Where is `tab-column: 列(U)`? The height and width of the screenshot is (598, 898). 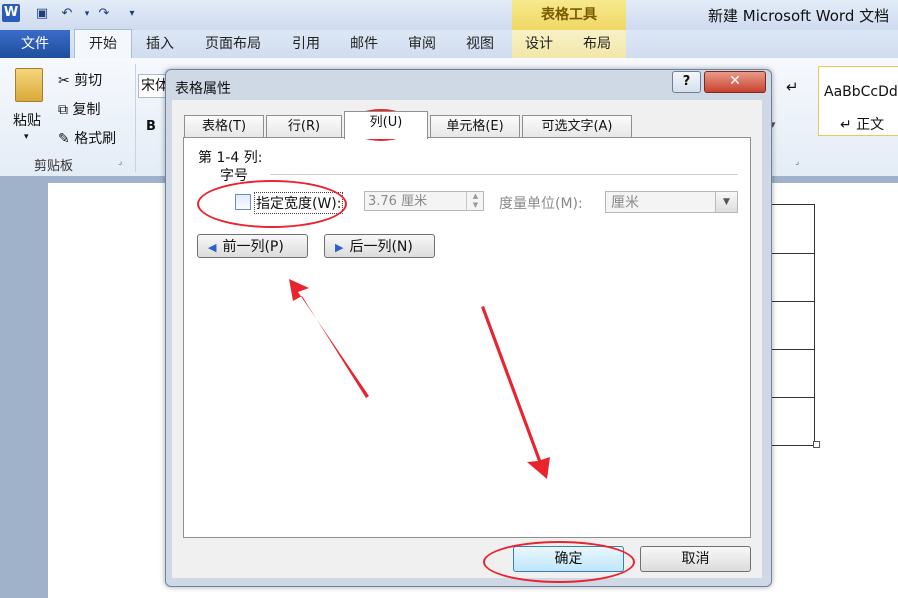
tab-column: 列(U) is located at coordinates (386, 125).